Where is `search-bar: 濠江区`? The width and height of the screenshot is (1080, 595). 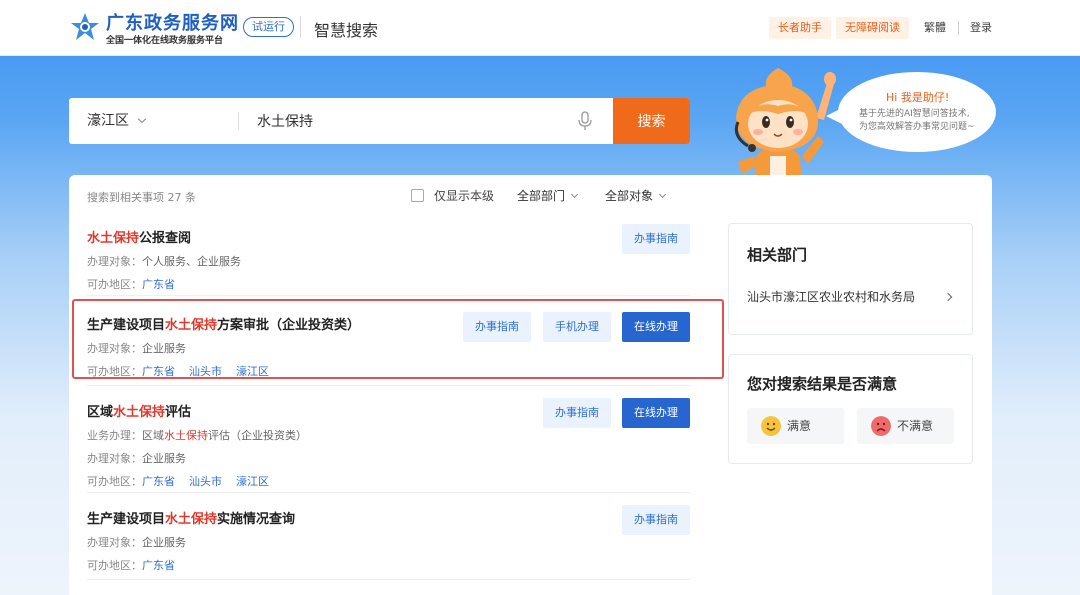 search-bar: 濠江区 is located at coordinates (379, 121).